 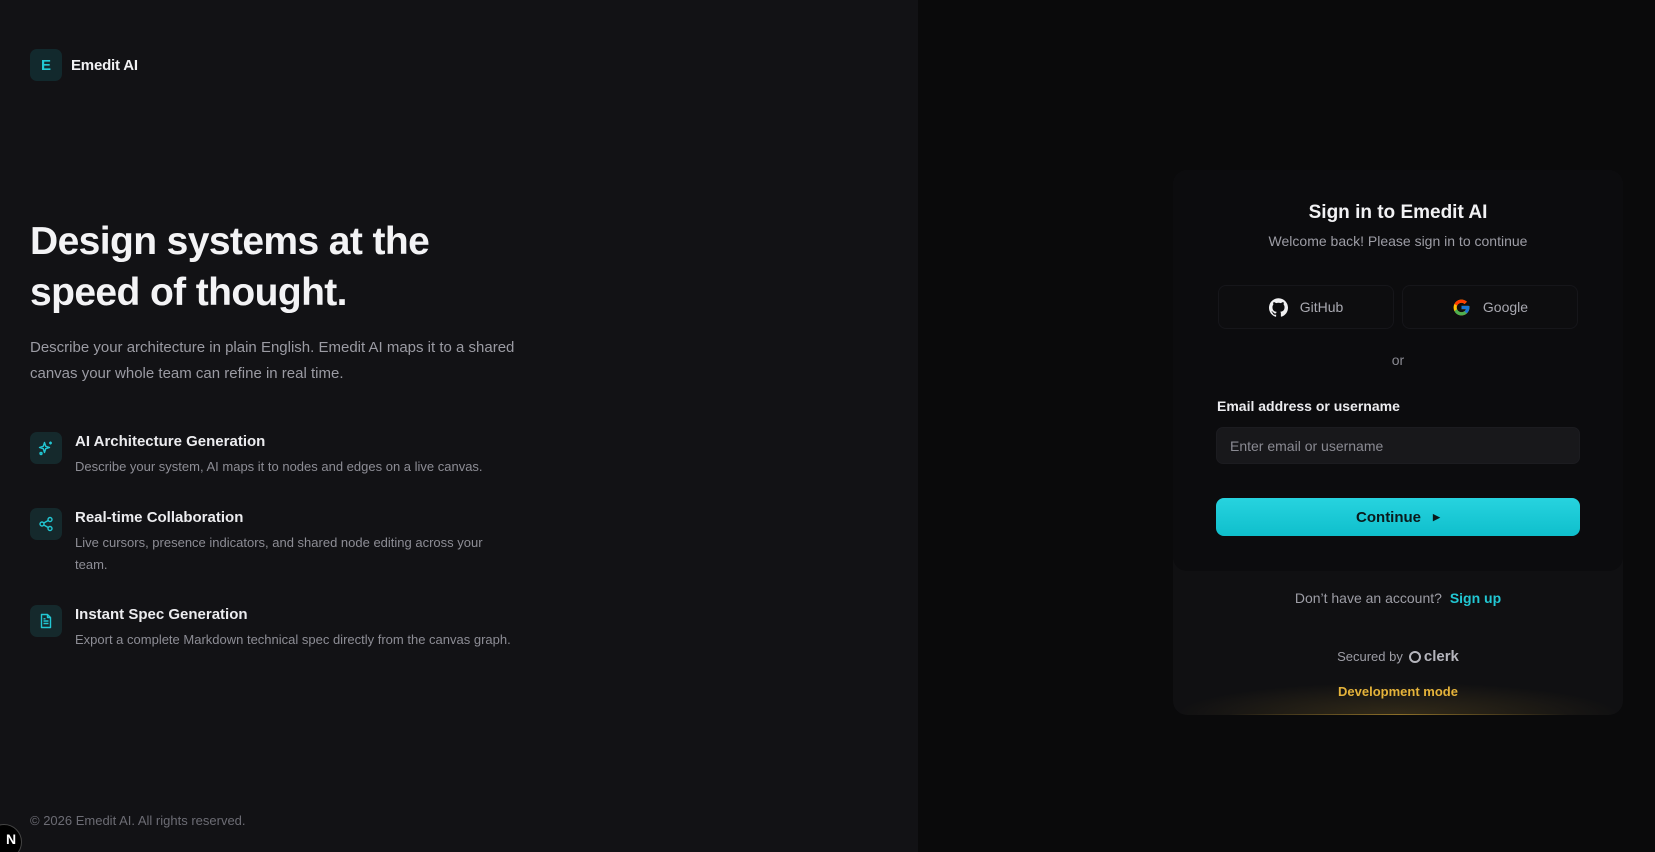 I want to click on google-sign-in-button: Google, so click(x=1490, y=307).